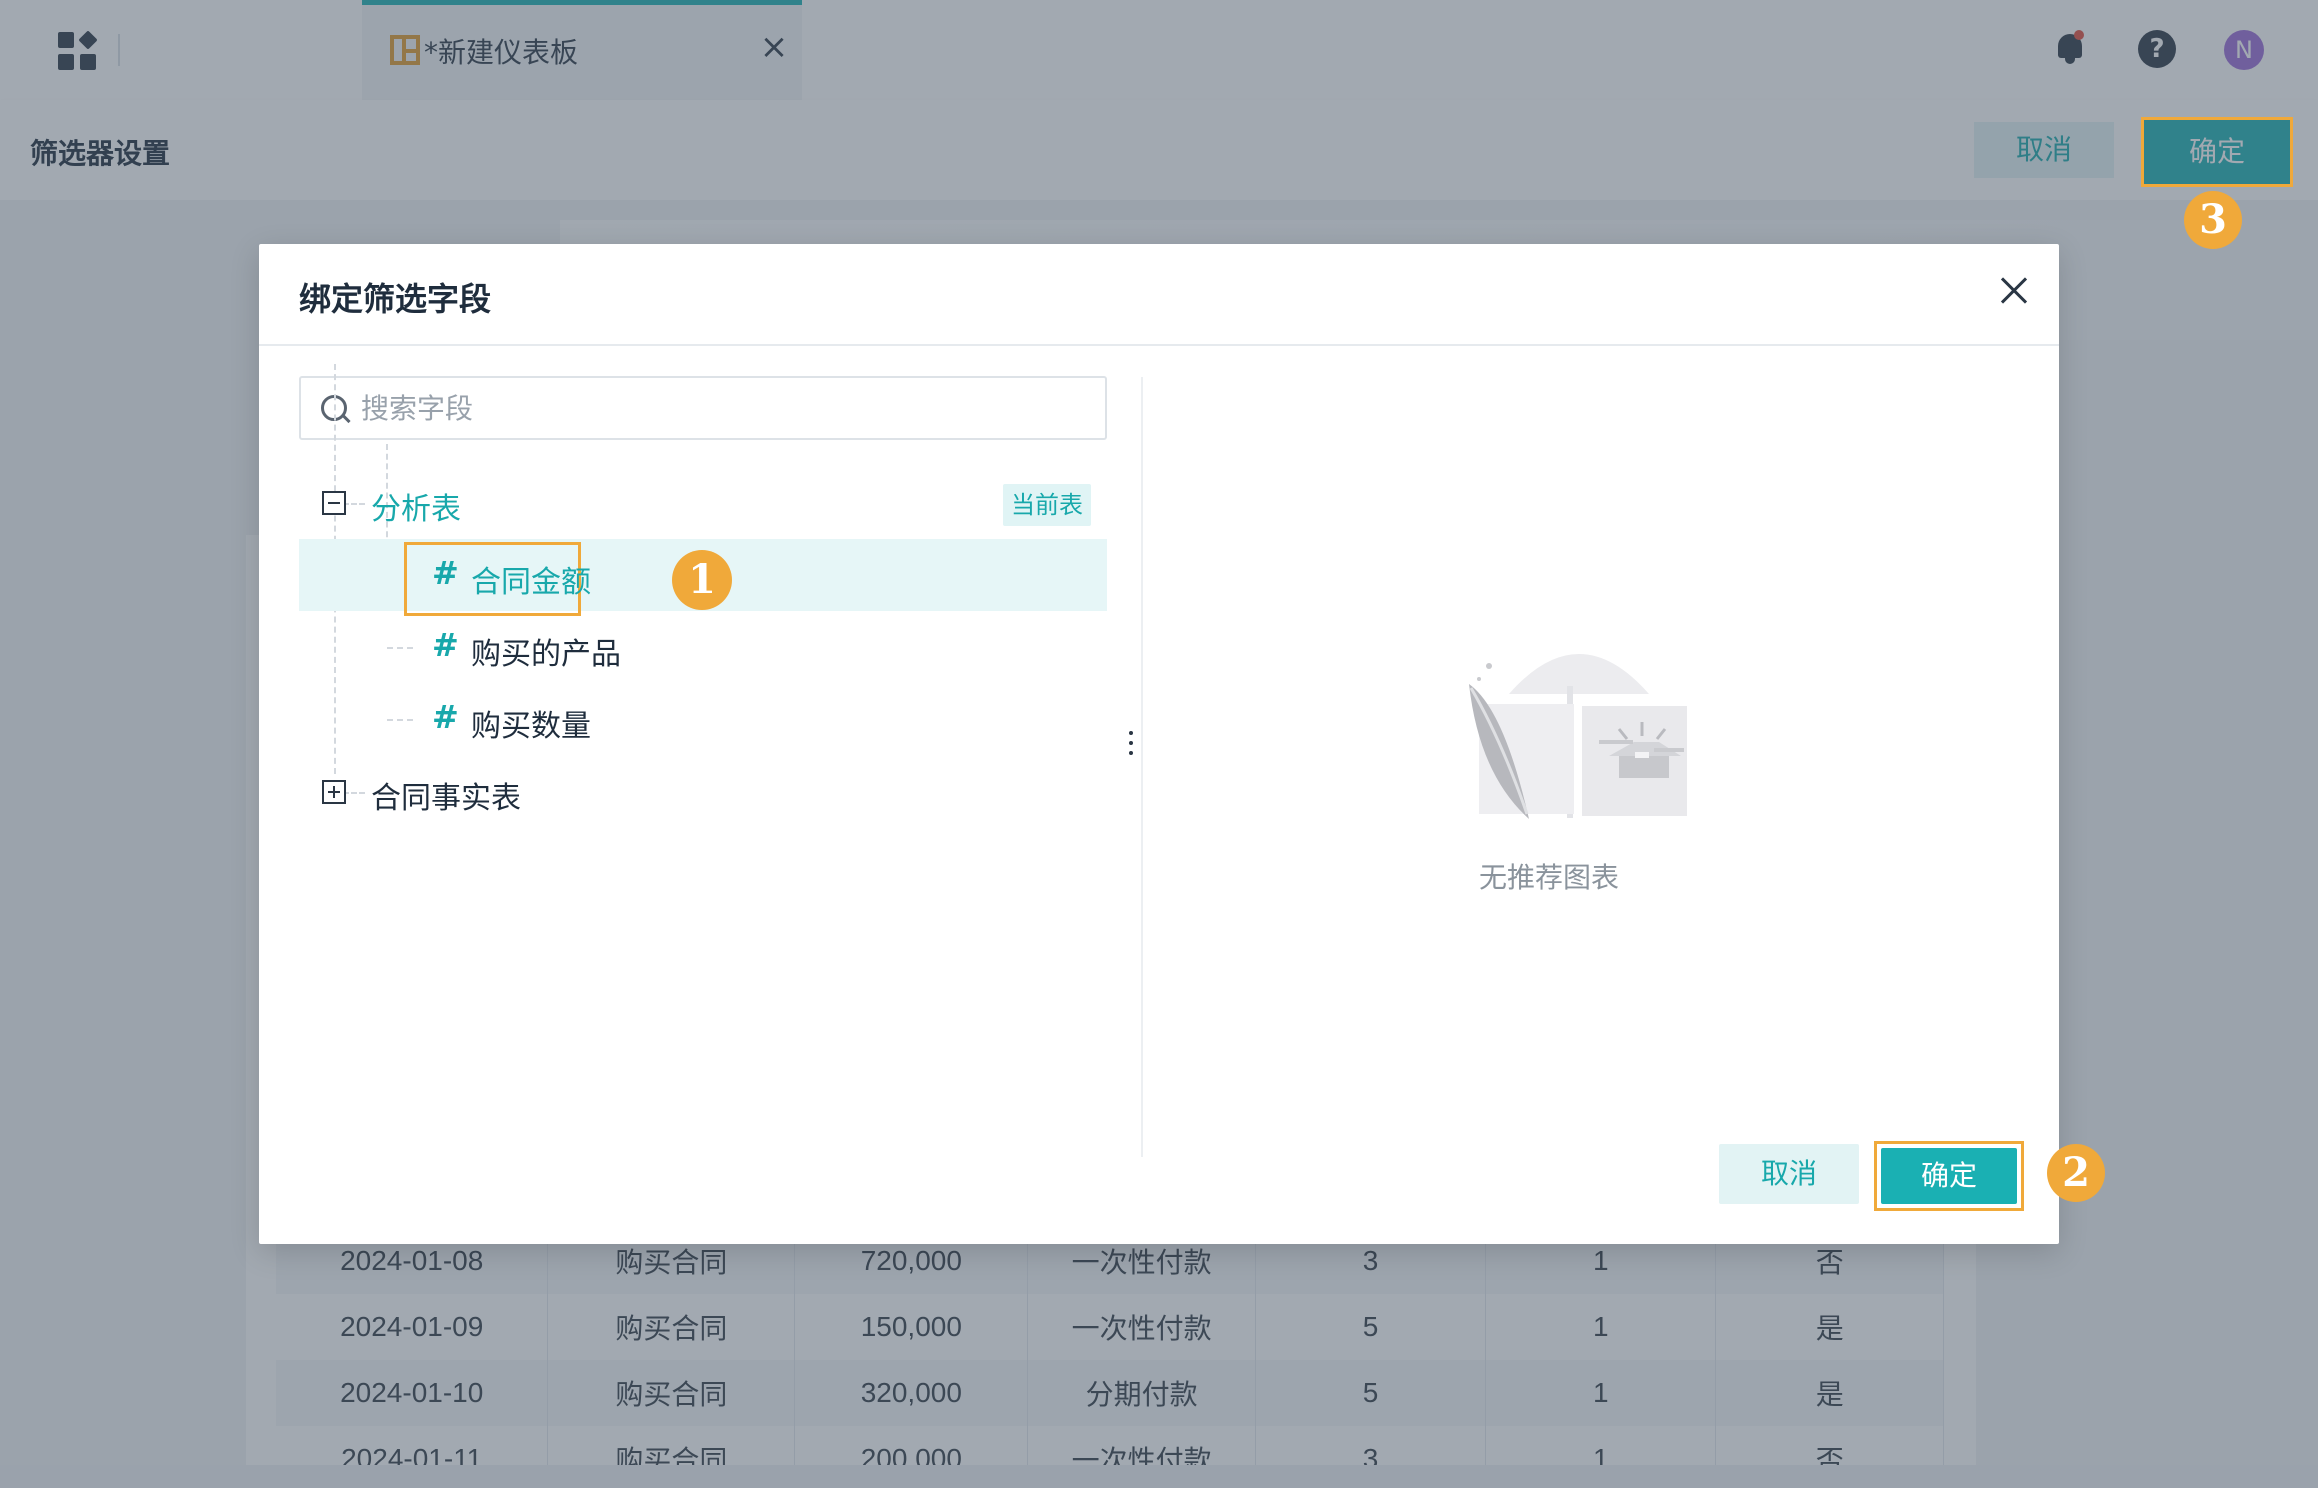 Image resolution: width=2318 pixels, height=1488 pixels. Describe the element at coordinates (531, 579) in the screenshot. I see `tree-field-contract-amount: 合同金额` at that location.